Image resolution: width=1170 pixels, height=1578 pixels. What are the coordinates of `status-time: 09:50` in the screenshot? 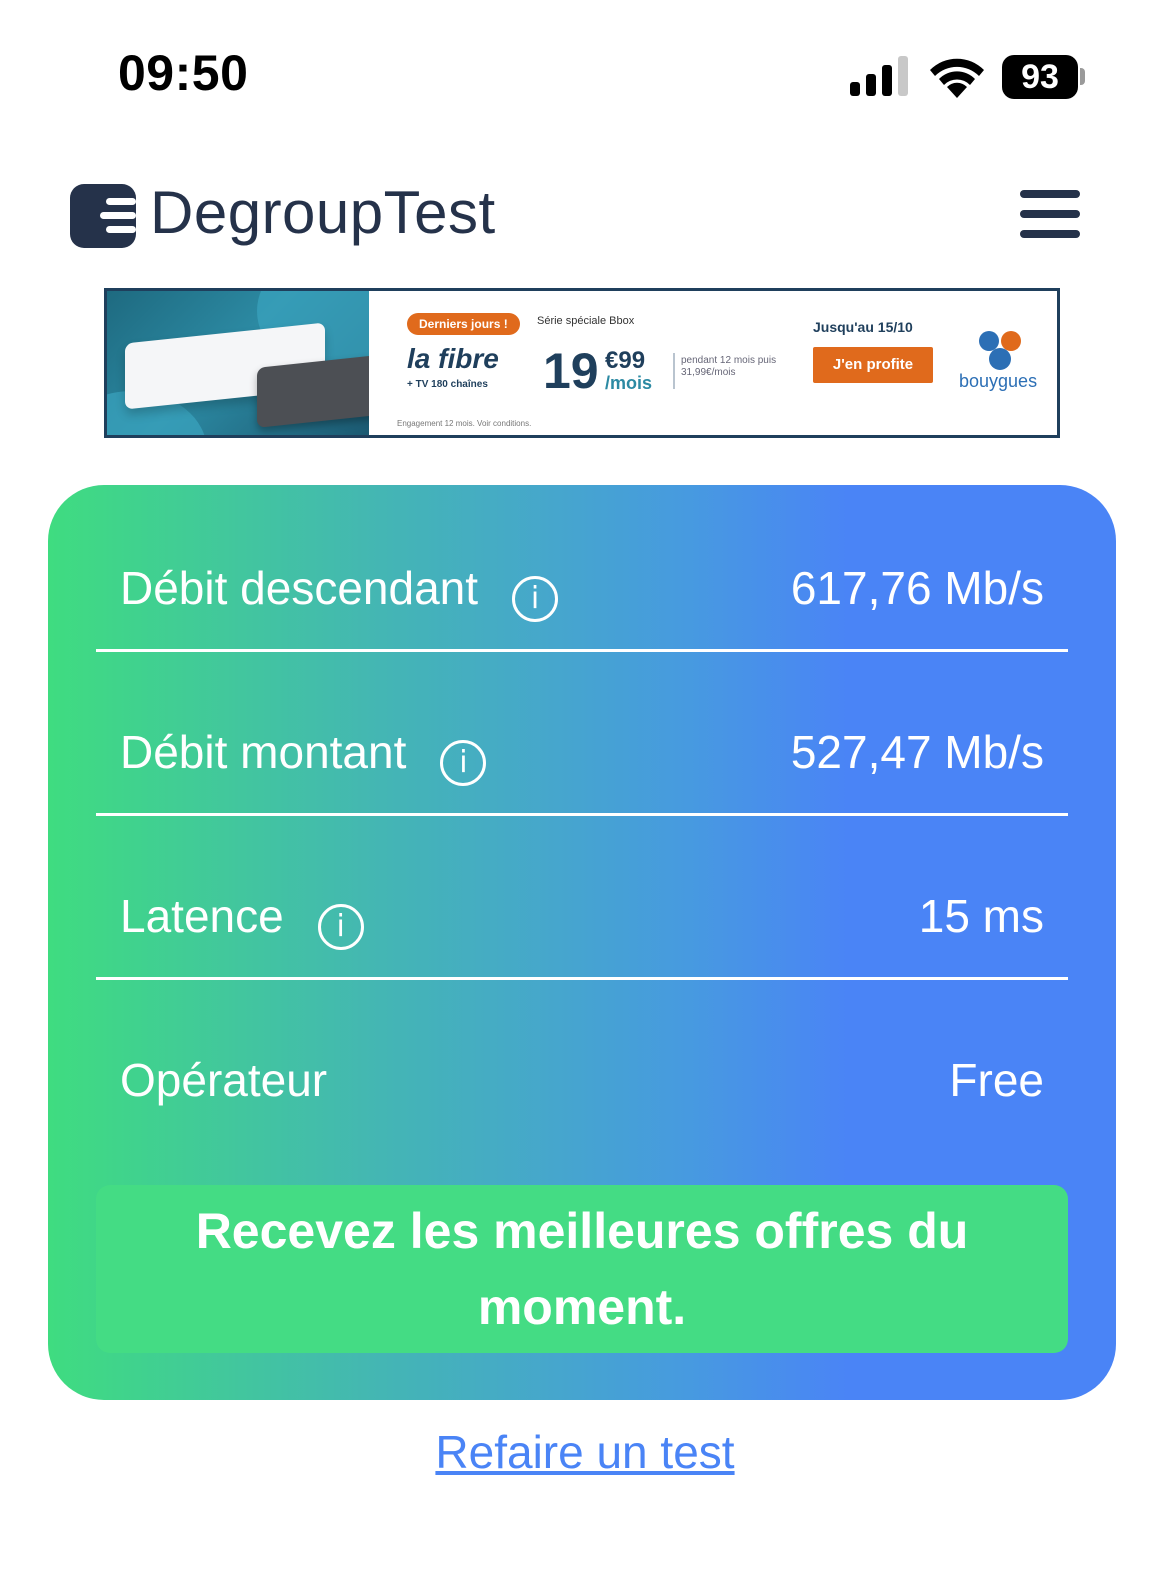 It's located at (183, 73).